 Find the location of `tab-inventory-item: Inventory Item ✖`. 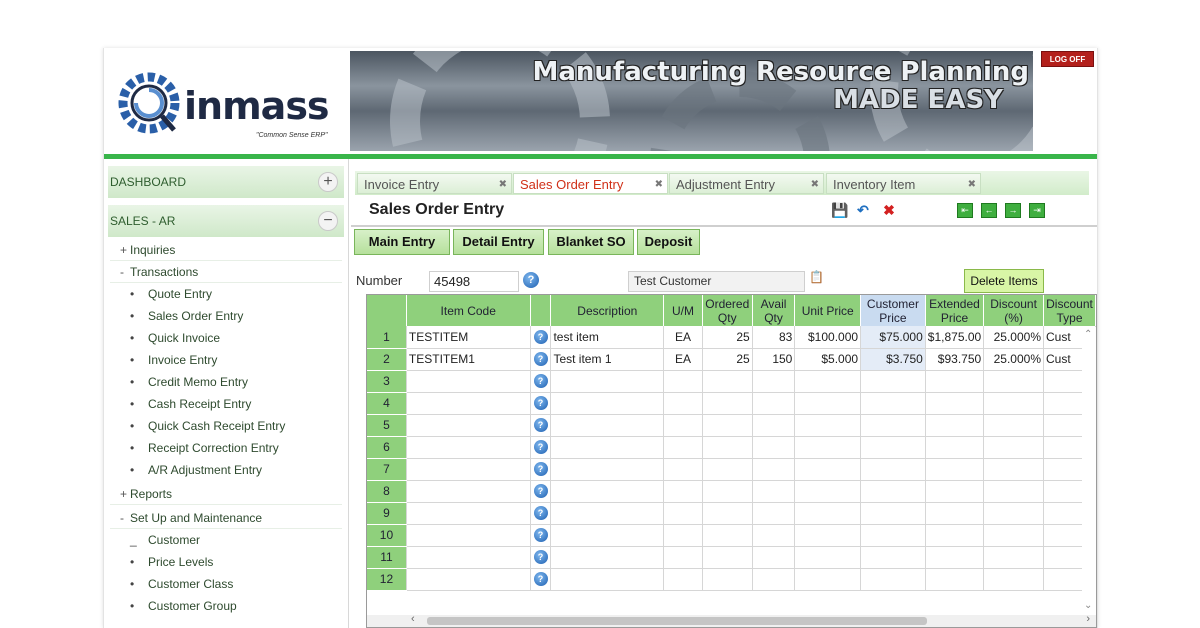

tab-inventory-item: Inventory Item ✖ is located at coordinates (903, 183).